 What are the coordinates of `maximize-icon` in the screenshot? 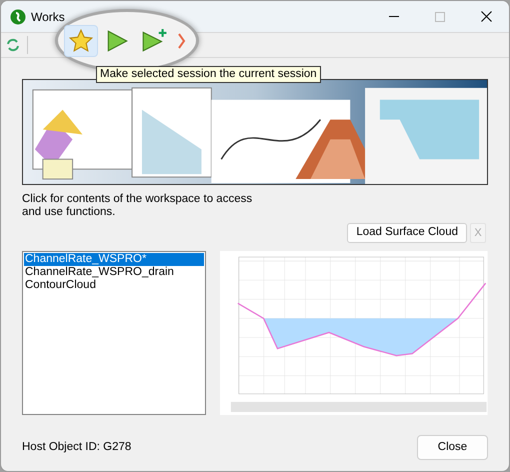 It's located at (440, 17).